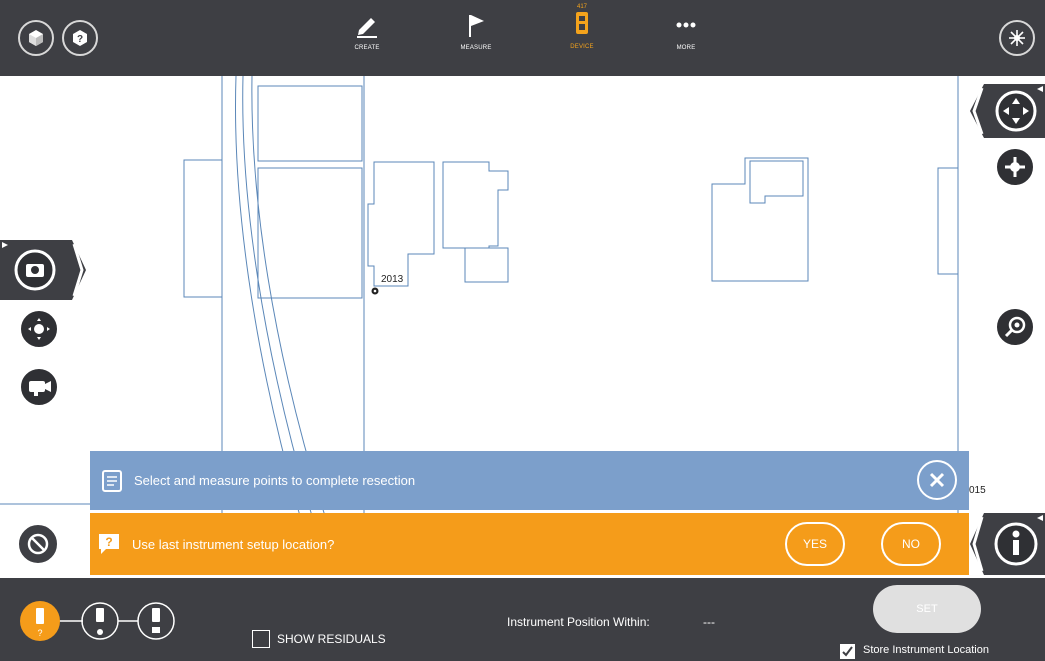 Image resolution: width=1045 pixels, height=661 pixels. I want to click on laser-button, so click(1017, 38).